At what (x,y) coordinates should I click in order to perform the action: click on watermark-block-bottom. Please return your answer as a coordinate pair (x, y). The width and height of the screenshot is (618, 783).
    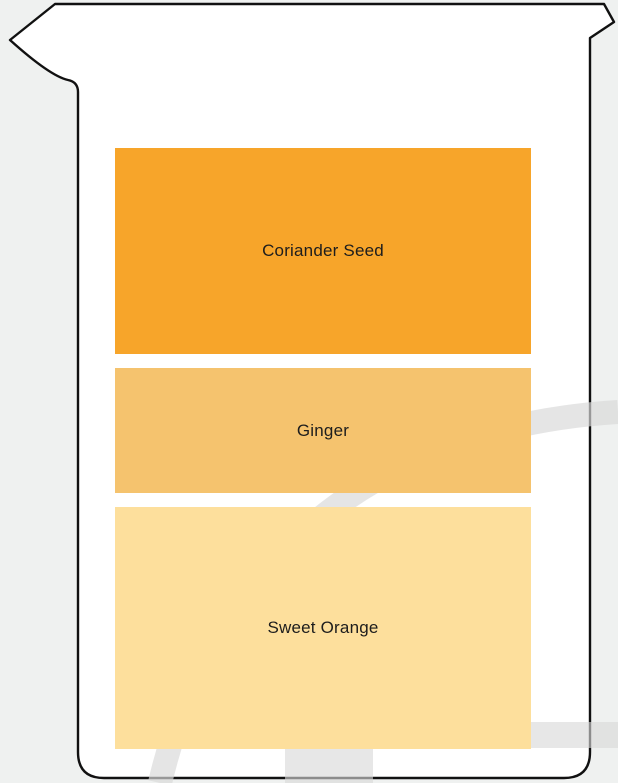
    Looking at the image, I should click on (329, 766).